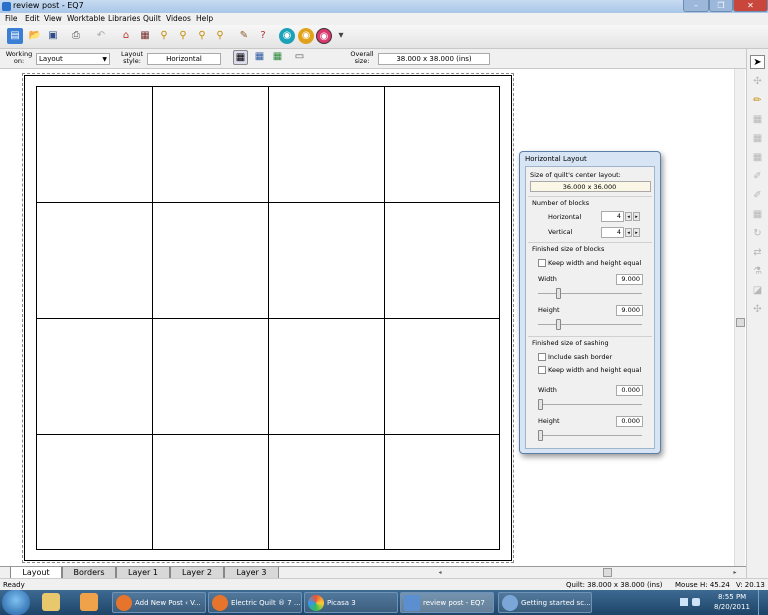 Image resolution: width=768 pixels, height=615 pixels. Describe the element at coordinates (16, 602) in the screenshot. I see `start-button` at that location.